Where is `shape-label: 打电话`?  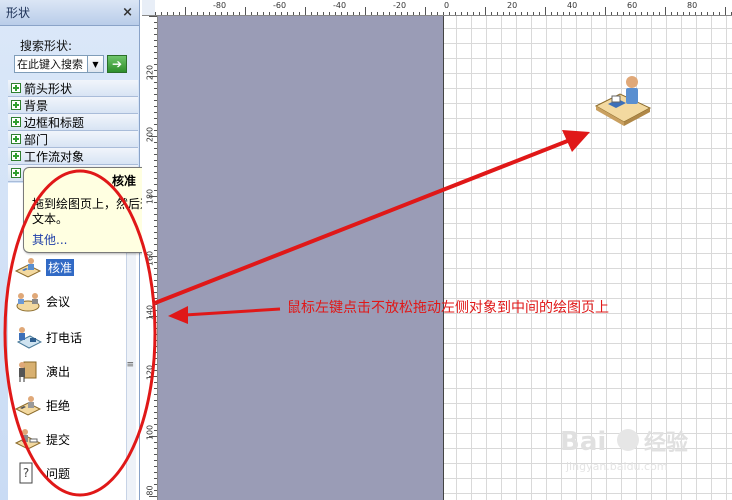
shape-label: 打电话 is located at coordinates (64, 337).